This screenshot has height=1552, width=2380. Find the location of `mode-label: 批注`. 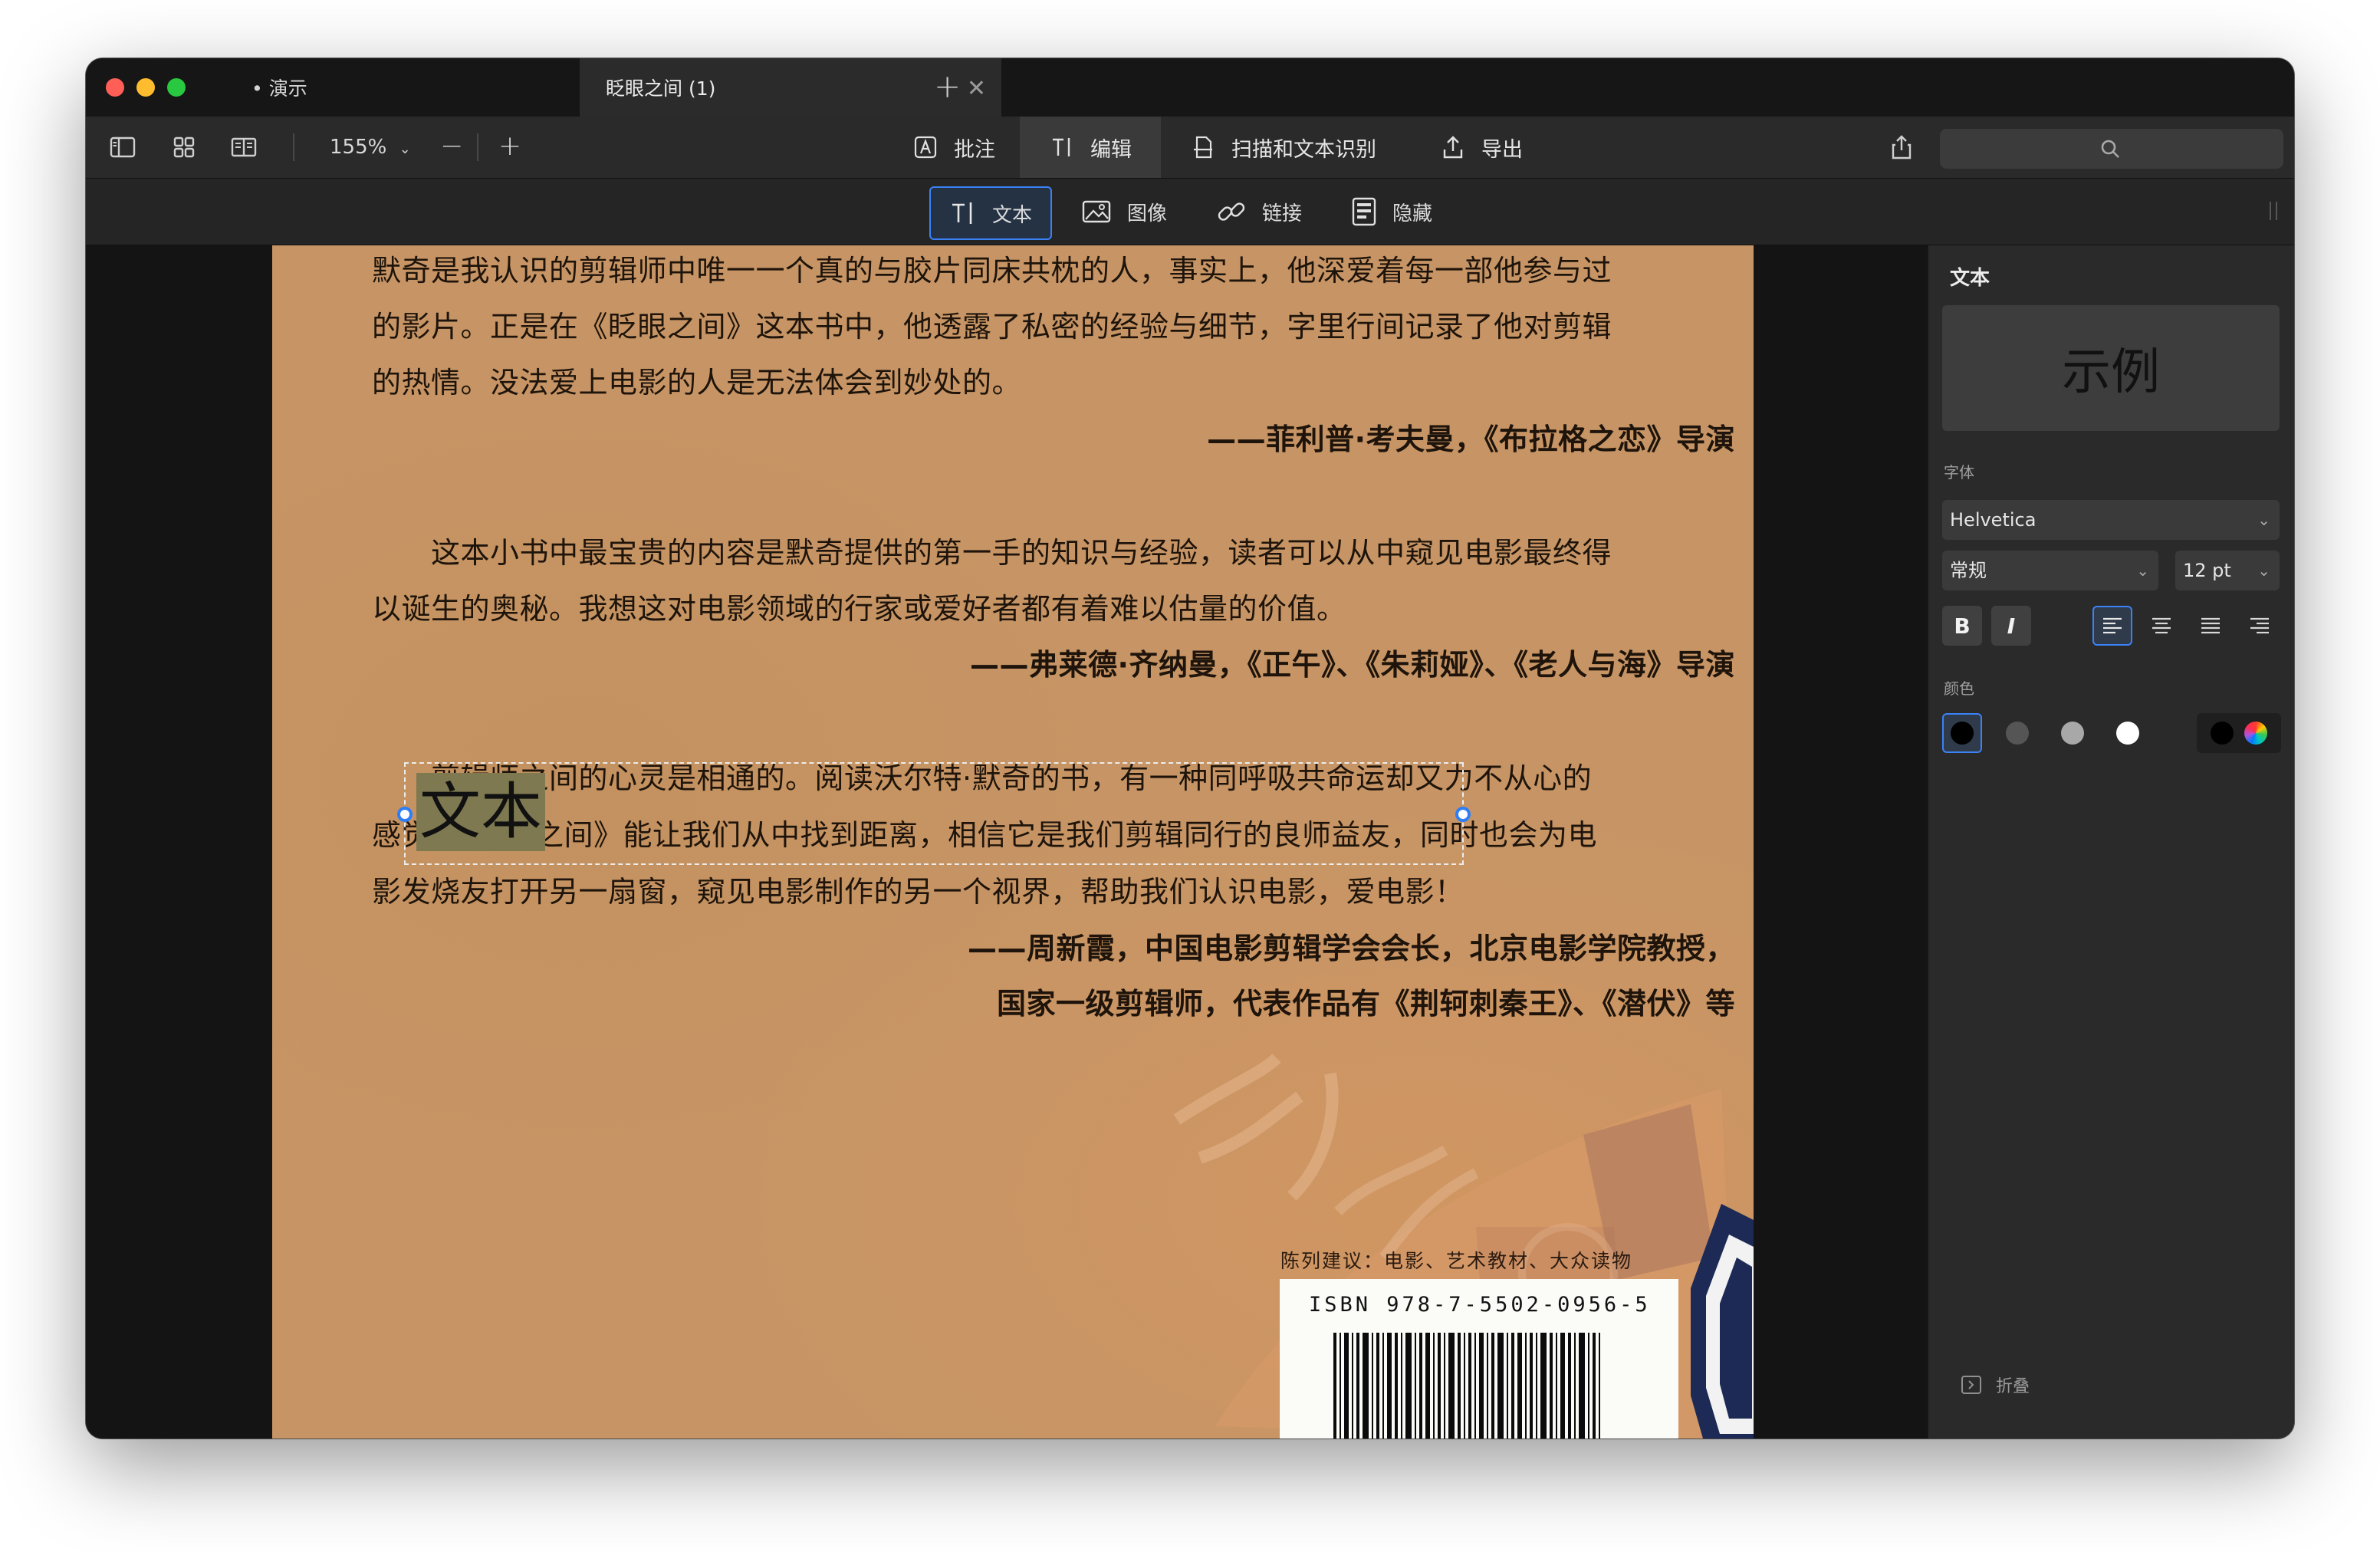

mode-label: 批注 is located at coordinates (975, 150).